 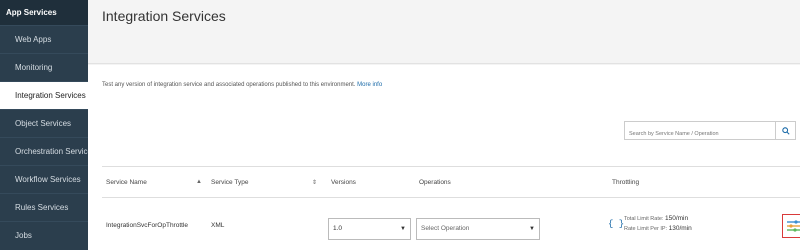 I want to click on version-value: 1.0, so click(x=338, y=228).